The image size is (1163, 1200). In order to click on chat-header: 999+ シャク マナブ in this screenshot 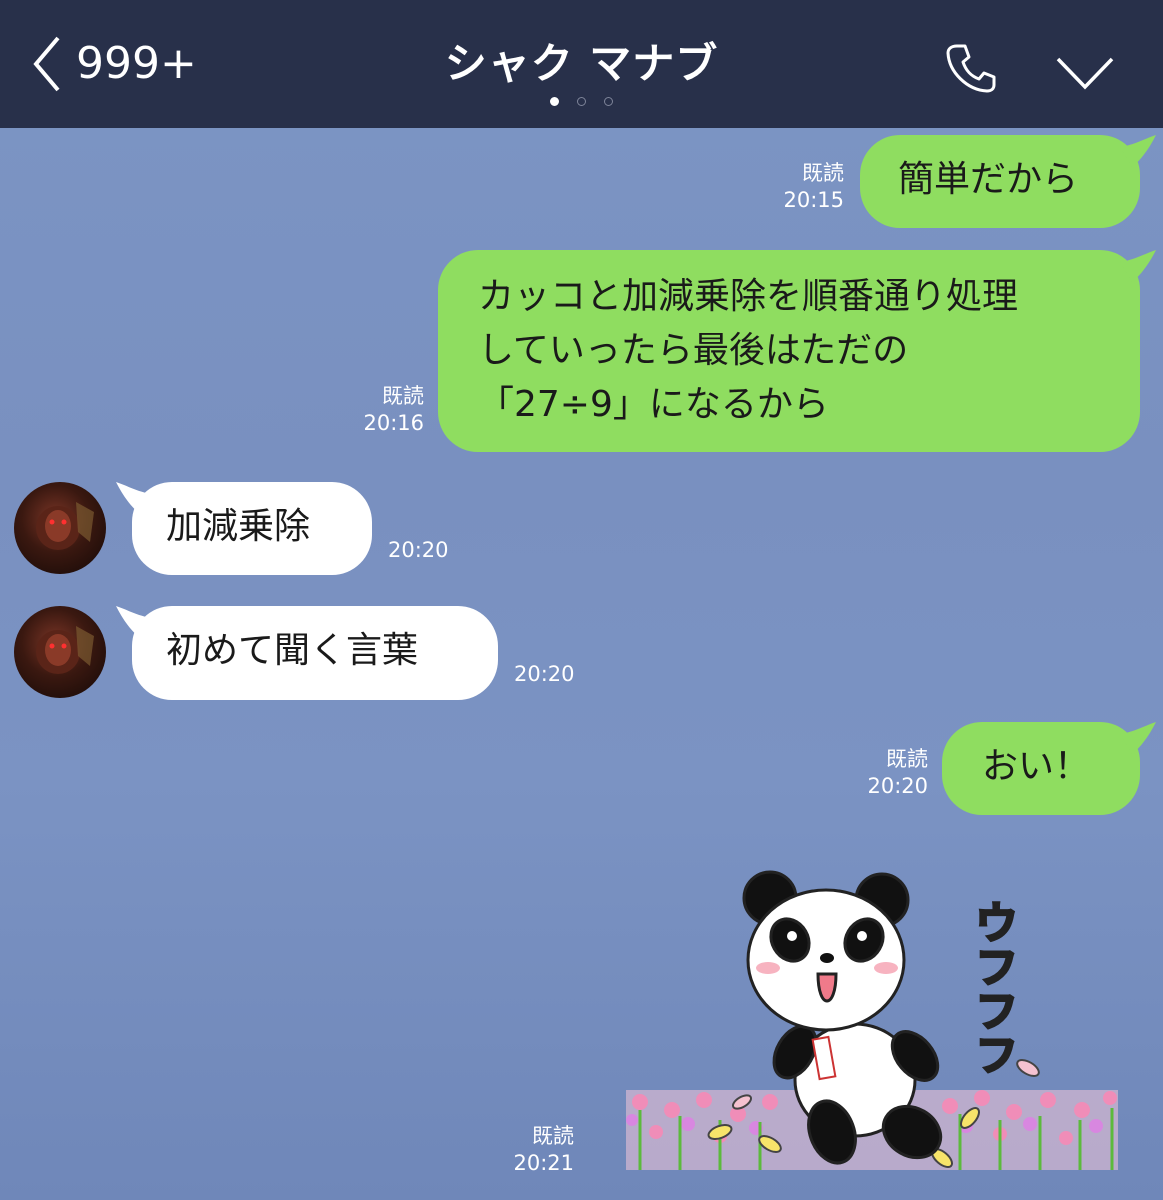, I will do `click(581, 64)`.